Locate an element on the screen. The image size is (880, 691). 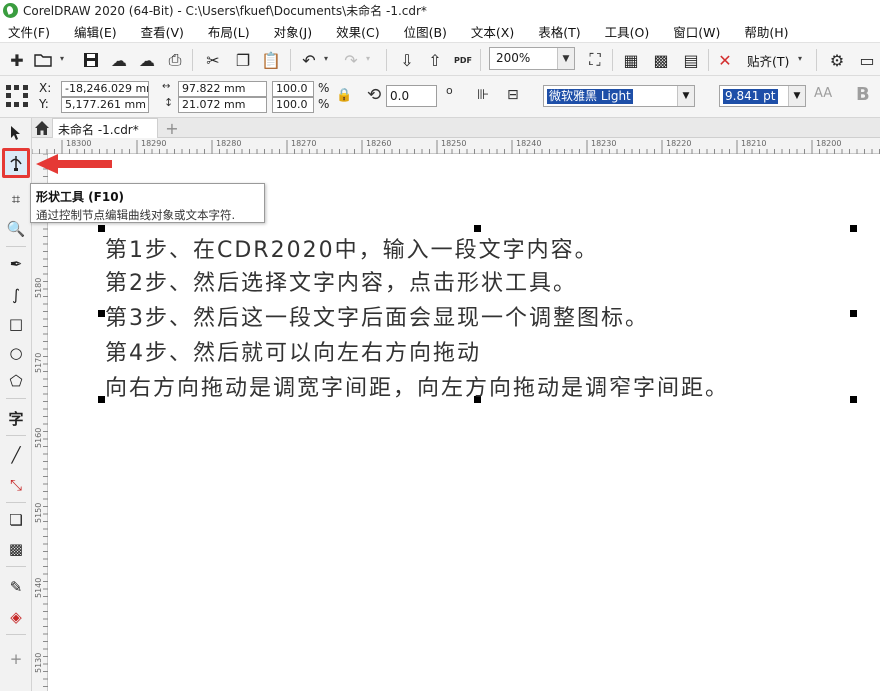
export-icon: ⇧ is located at coordinates (435, 60).